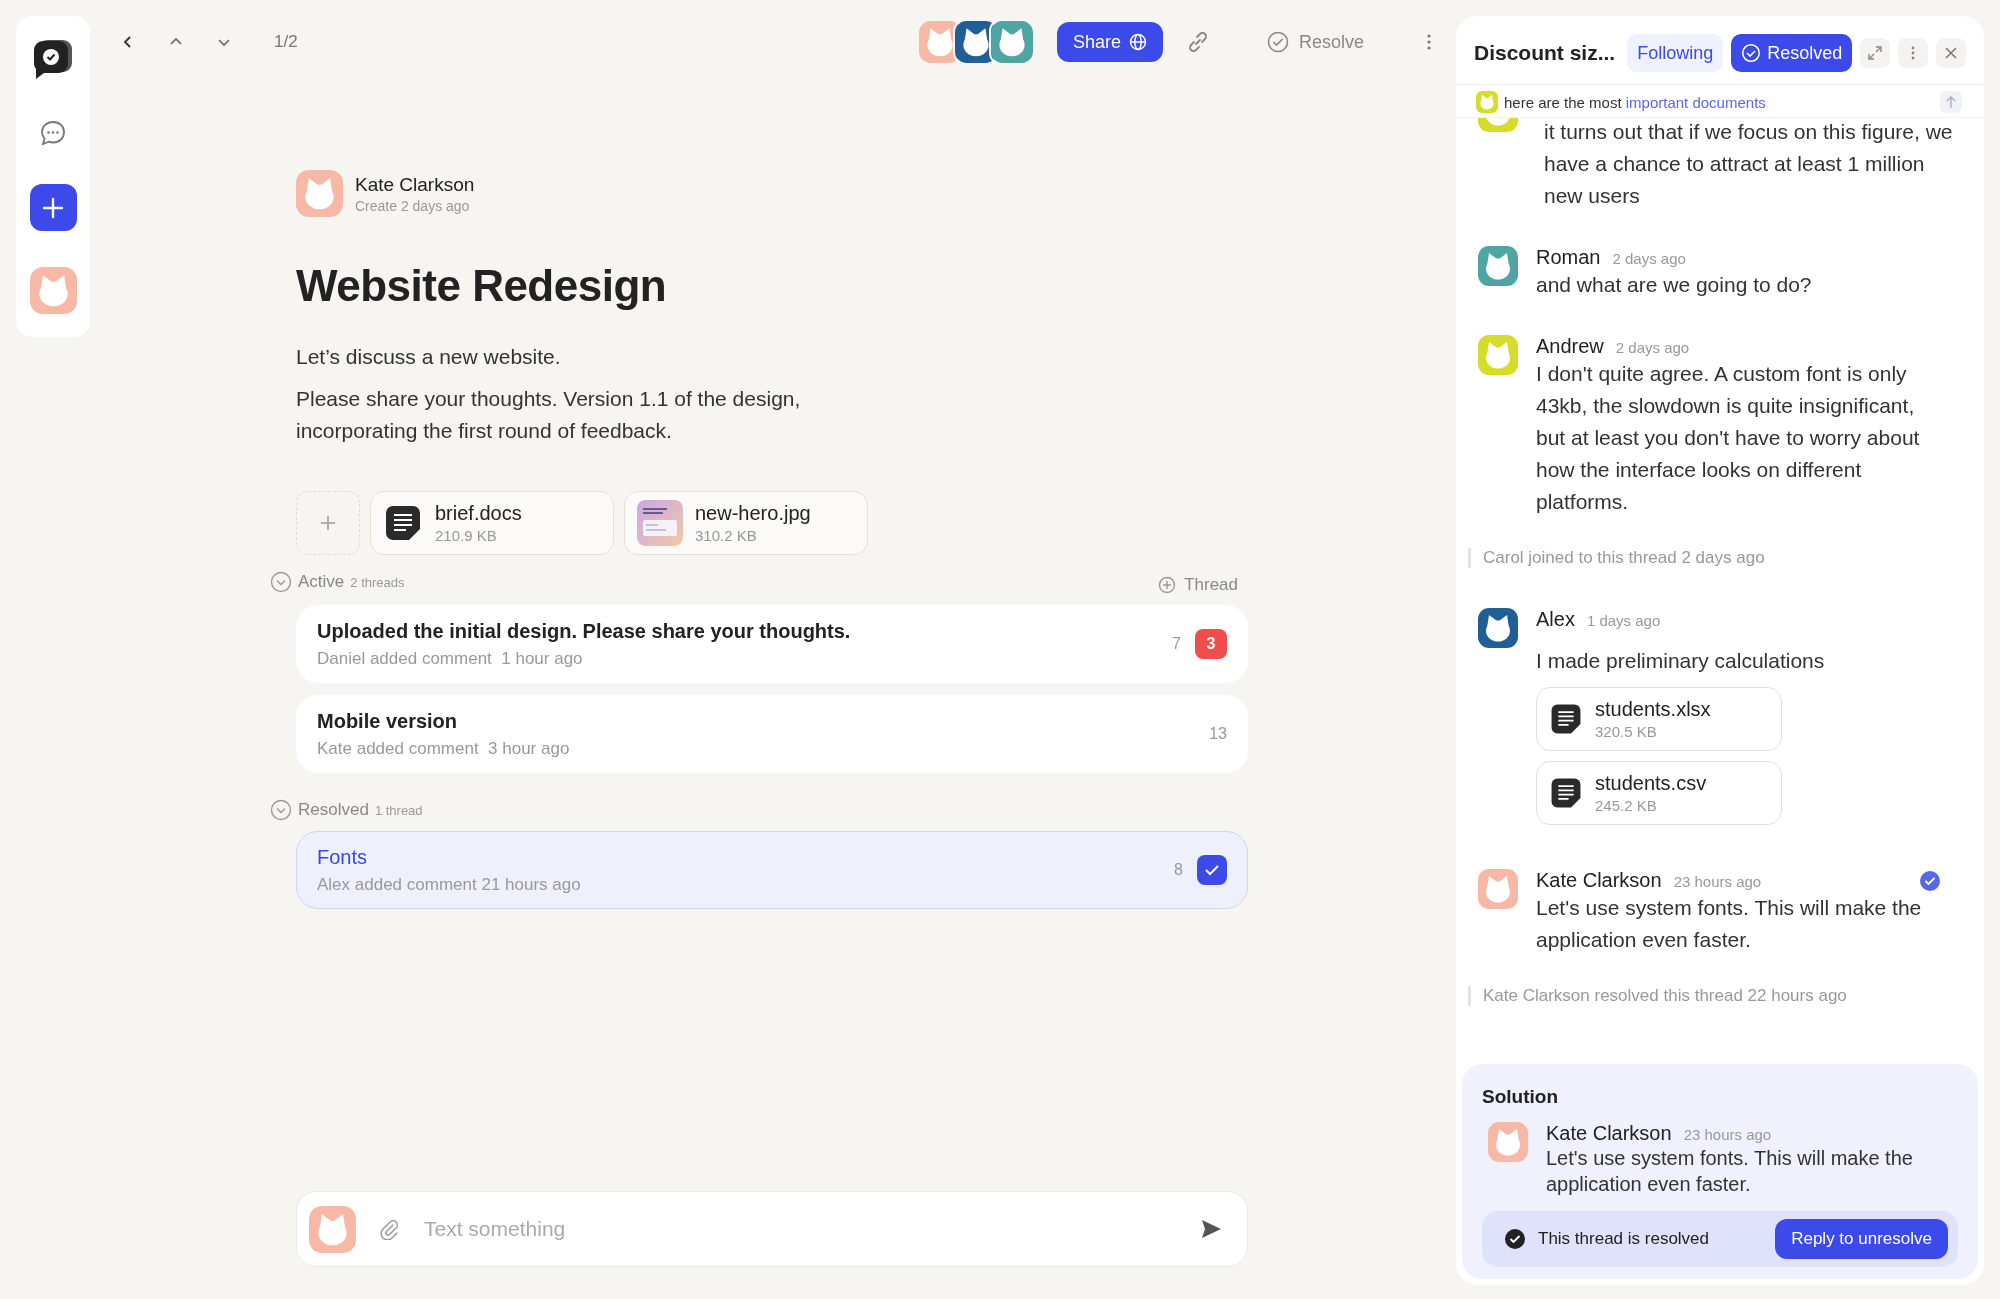 This screenshot has height=1299, width=2000. I want to click on thread-item: Fonts Alex added comment 21 hours ago 8, so click(772, 870).